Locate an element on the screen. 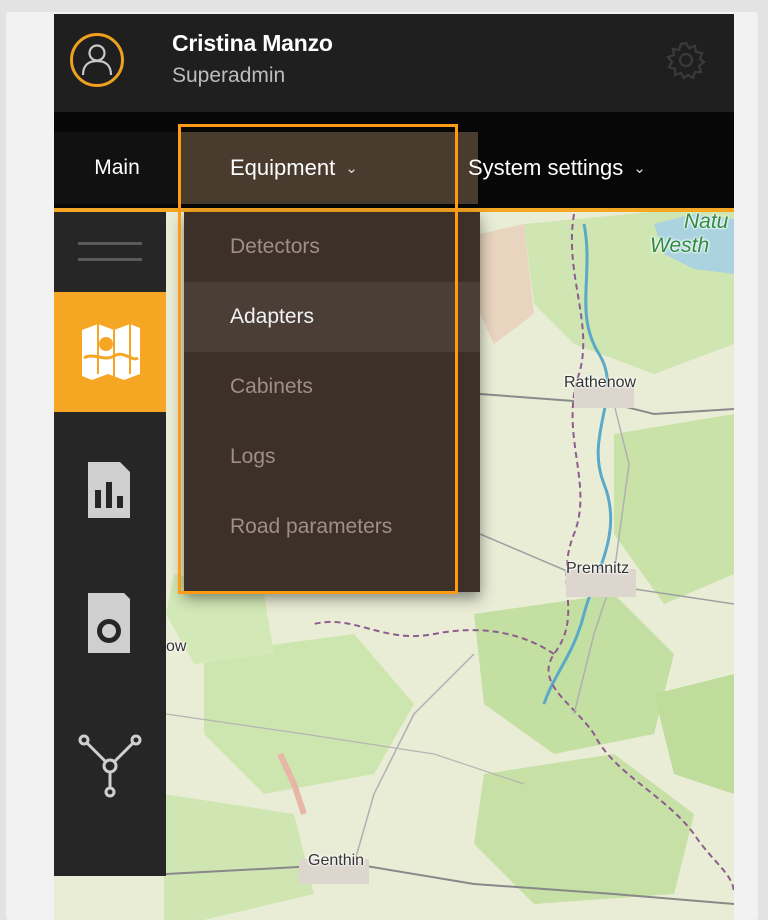 This screenshot has height=920, width=768. map-label-ow: ow is located at coordinates (176, 646).